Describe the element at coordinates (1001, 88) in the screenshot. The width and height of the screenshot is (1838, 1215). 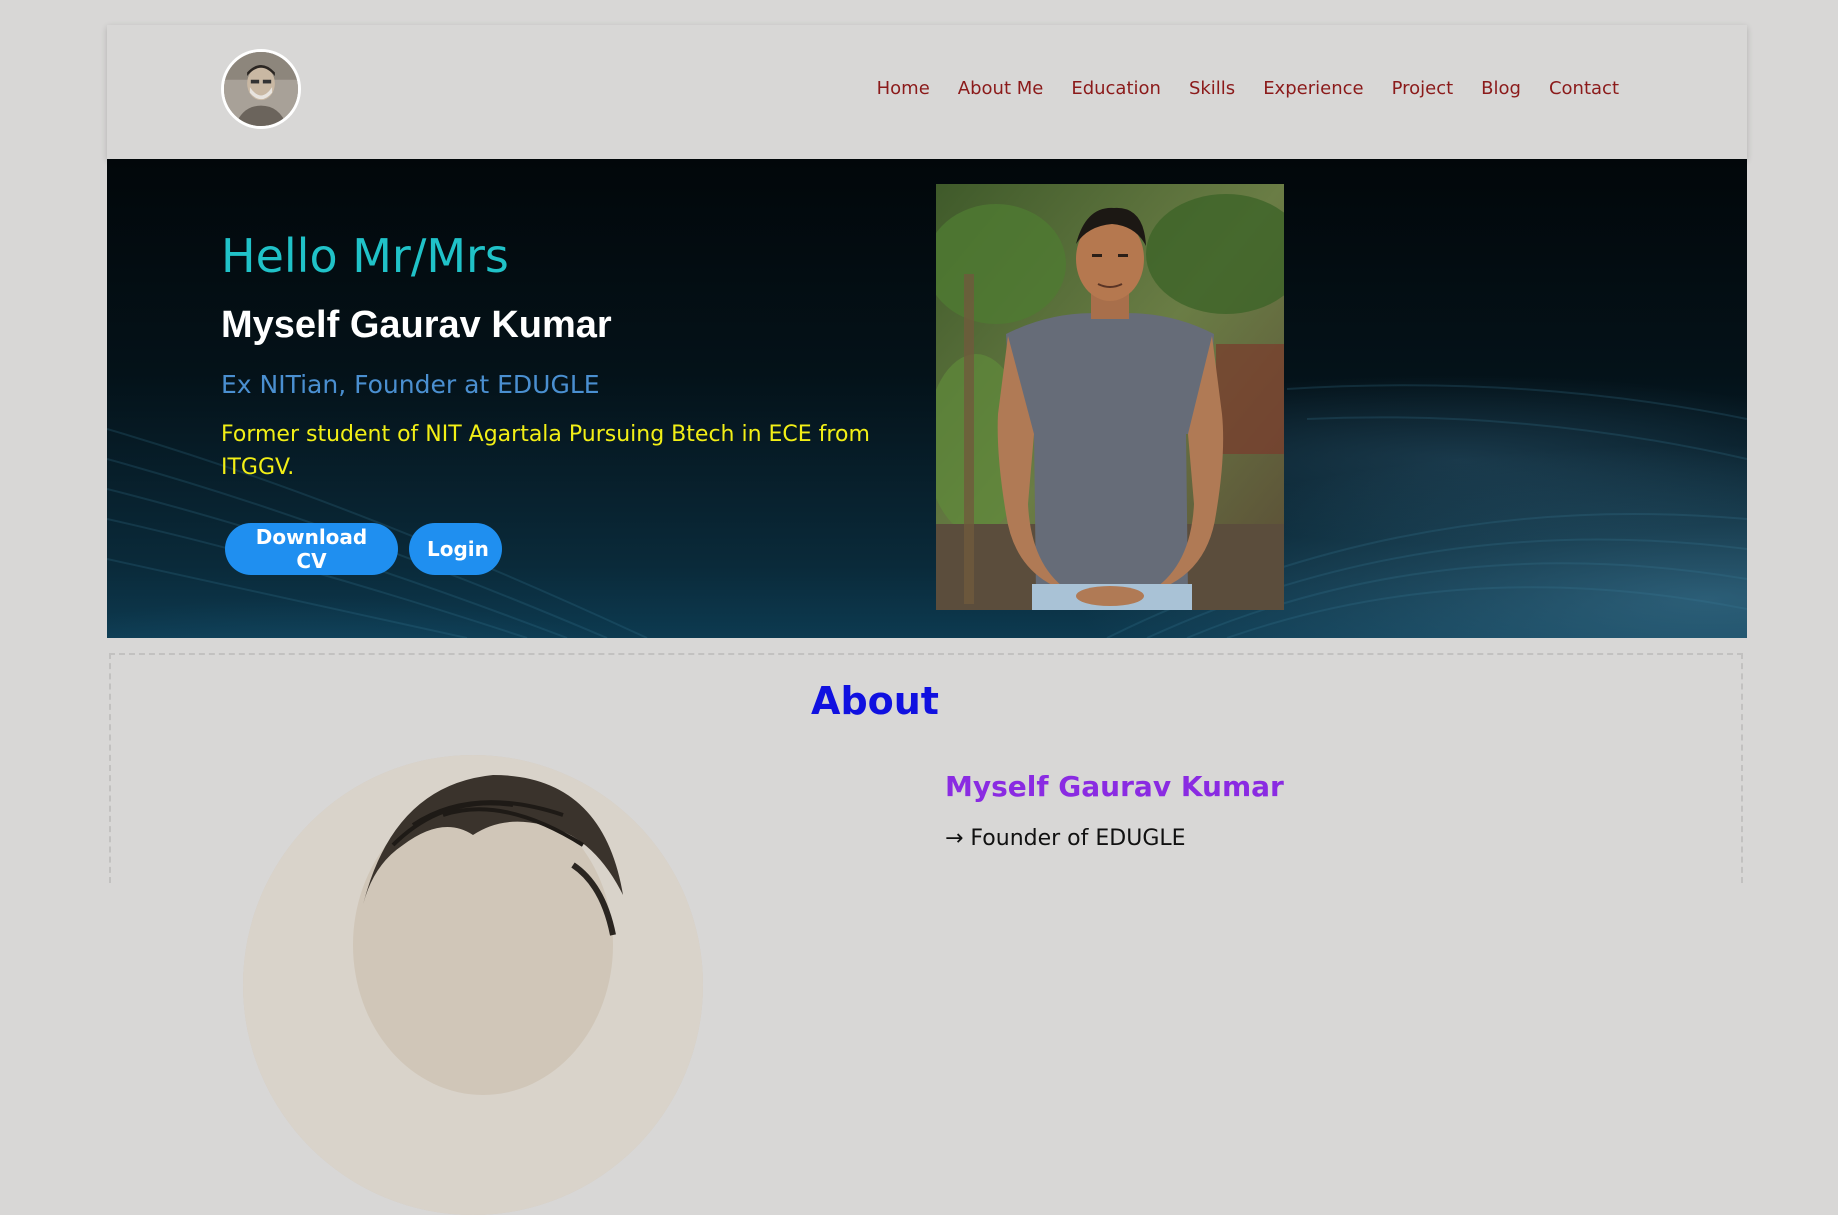
I see `nav-about-me: About Me` at that location.